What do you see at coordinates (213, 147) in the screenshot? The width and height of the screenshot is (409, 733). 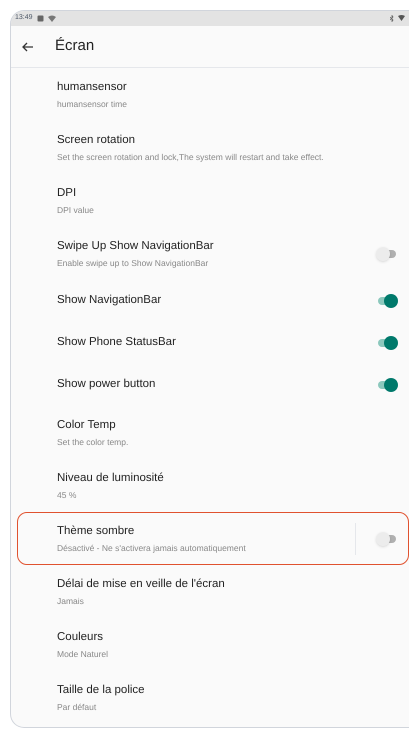 I see `settings-row: Screen rotation Set the screen rotation and lock,The system will restart and take effect.` at bounding box center [213, 147].